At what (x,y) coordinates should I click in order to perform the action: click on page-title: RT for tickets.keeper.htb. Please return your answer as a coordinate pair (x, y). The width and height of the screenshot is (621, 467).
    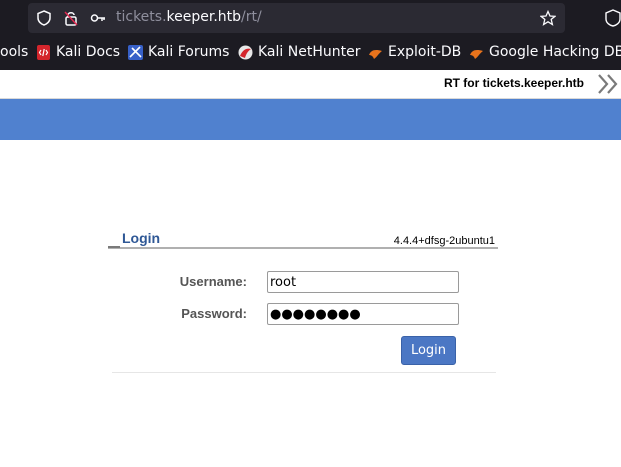
    Looking at the image, I should click on (513, 83).